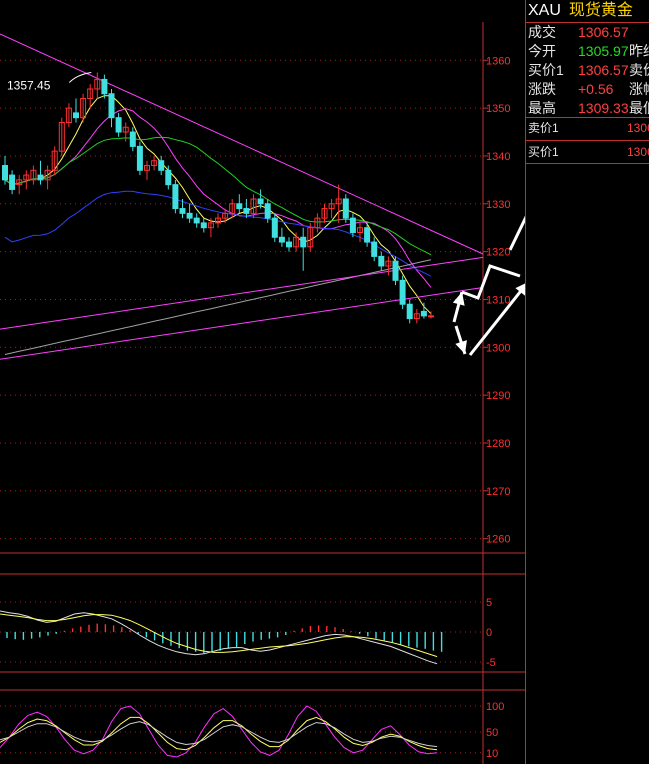 This screenshot has height=764, width=649. Describe the element at coordinates (498, 157) in the screenshot. I see `y-tick-label: 1340` at that location.